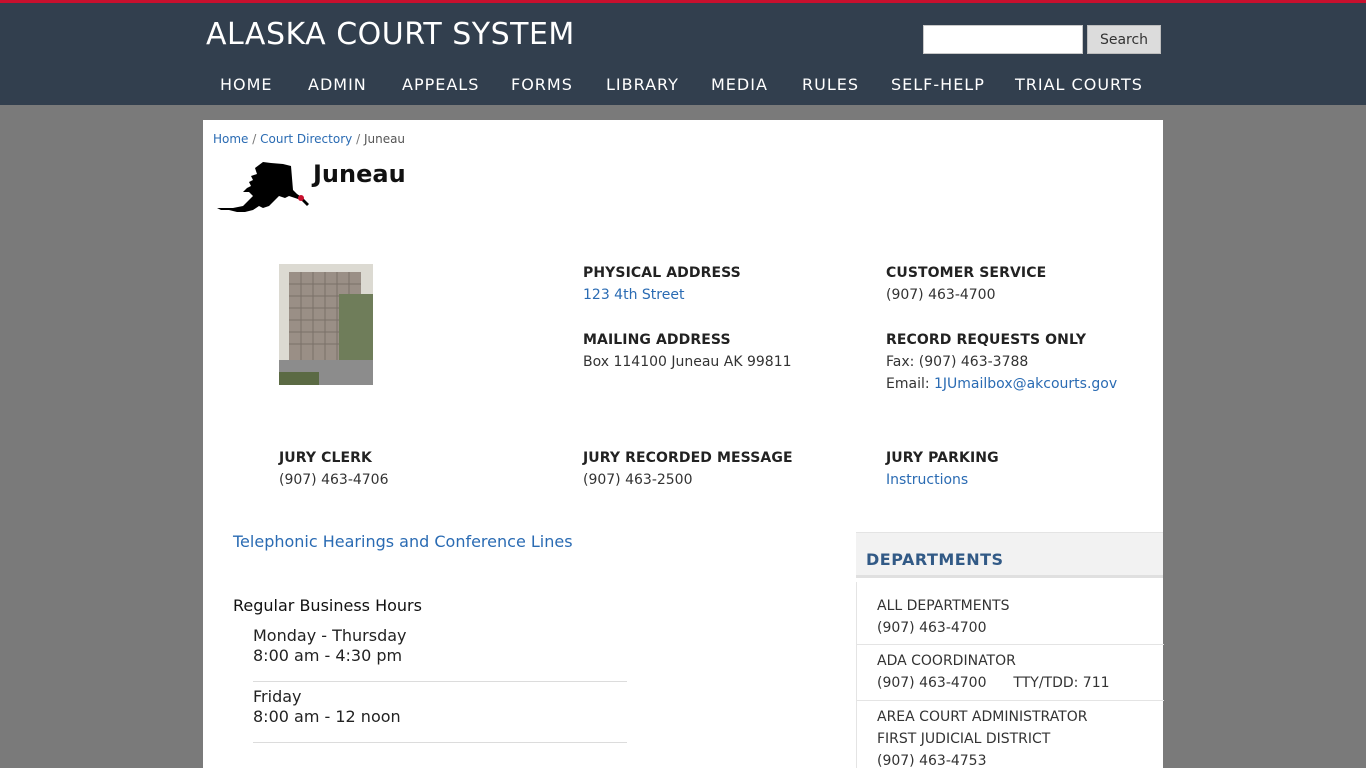 The width and height of the screenshot is (1366, 768). Describe the element at coordinates (337, 84) in the screenshot. I see `nav-admin: ADMIN` at that location.